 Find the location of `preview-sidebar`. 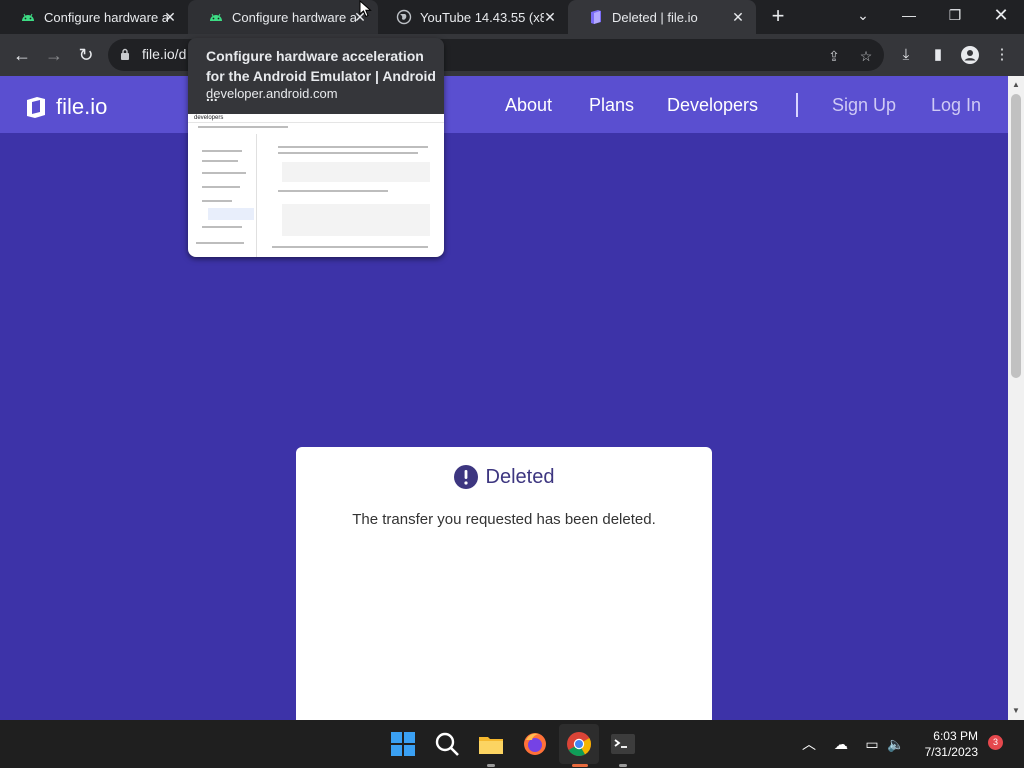

preview-sidebar is located at coordinates (222, 195).